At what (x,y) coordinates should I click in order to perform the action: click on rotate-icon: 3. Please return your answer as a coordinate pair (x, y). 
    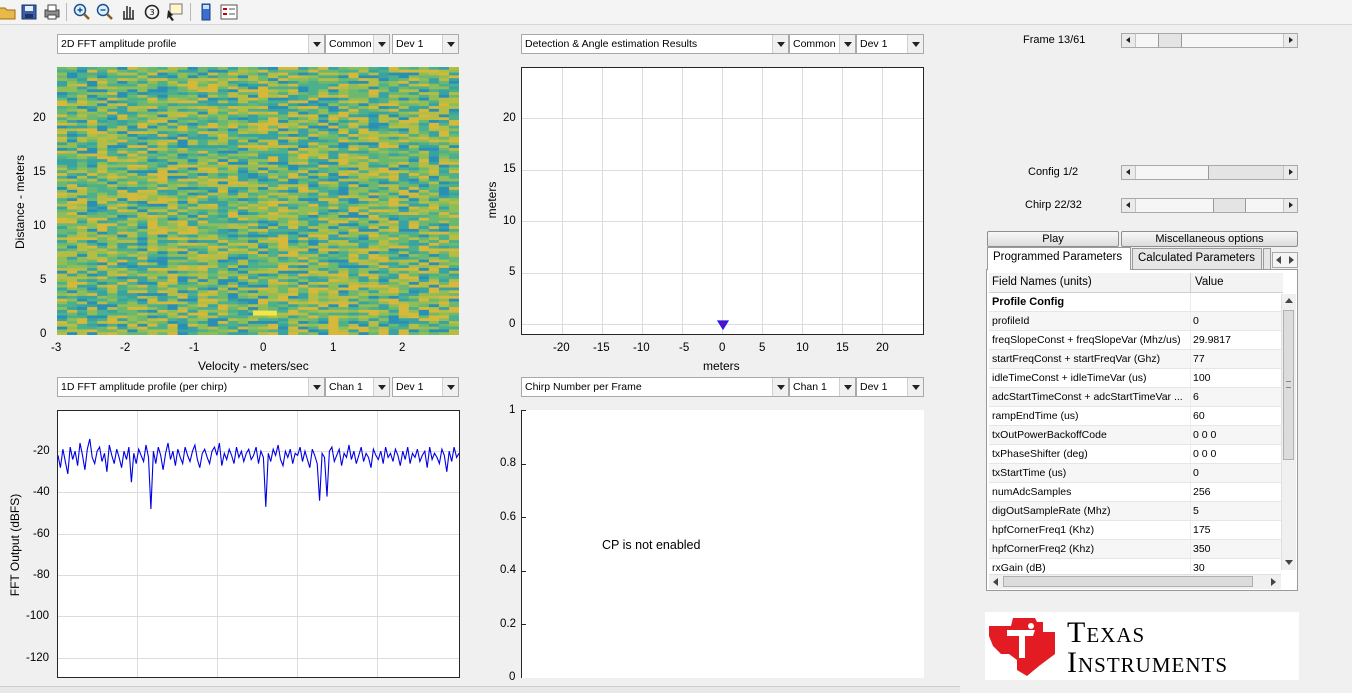
    Looking at the image, I should click on (152, 12).